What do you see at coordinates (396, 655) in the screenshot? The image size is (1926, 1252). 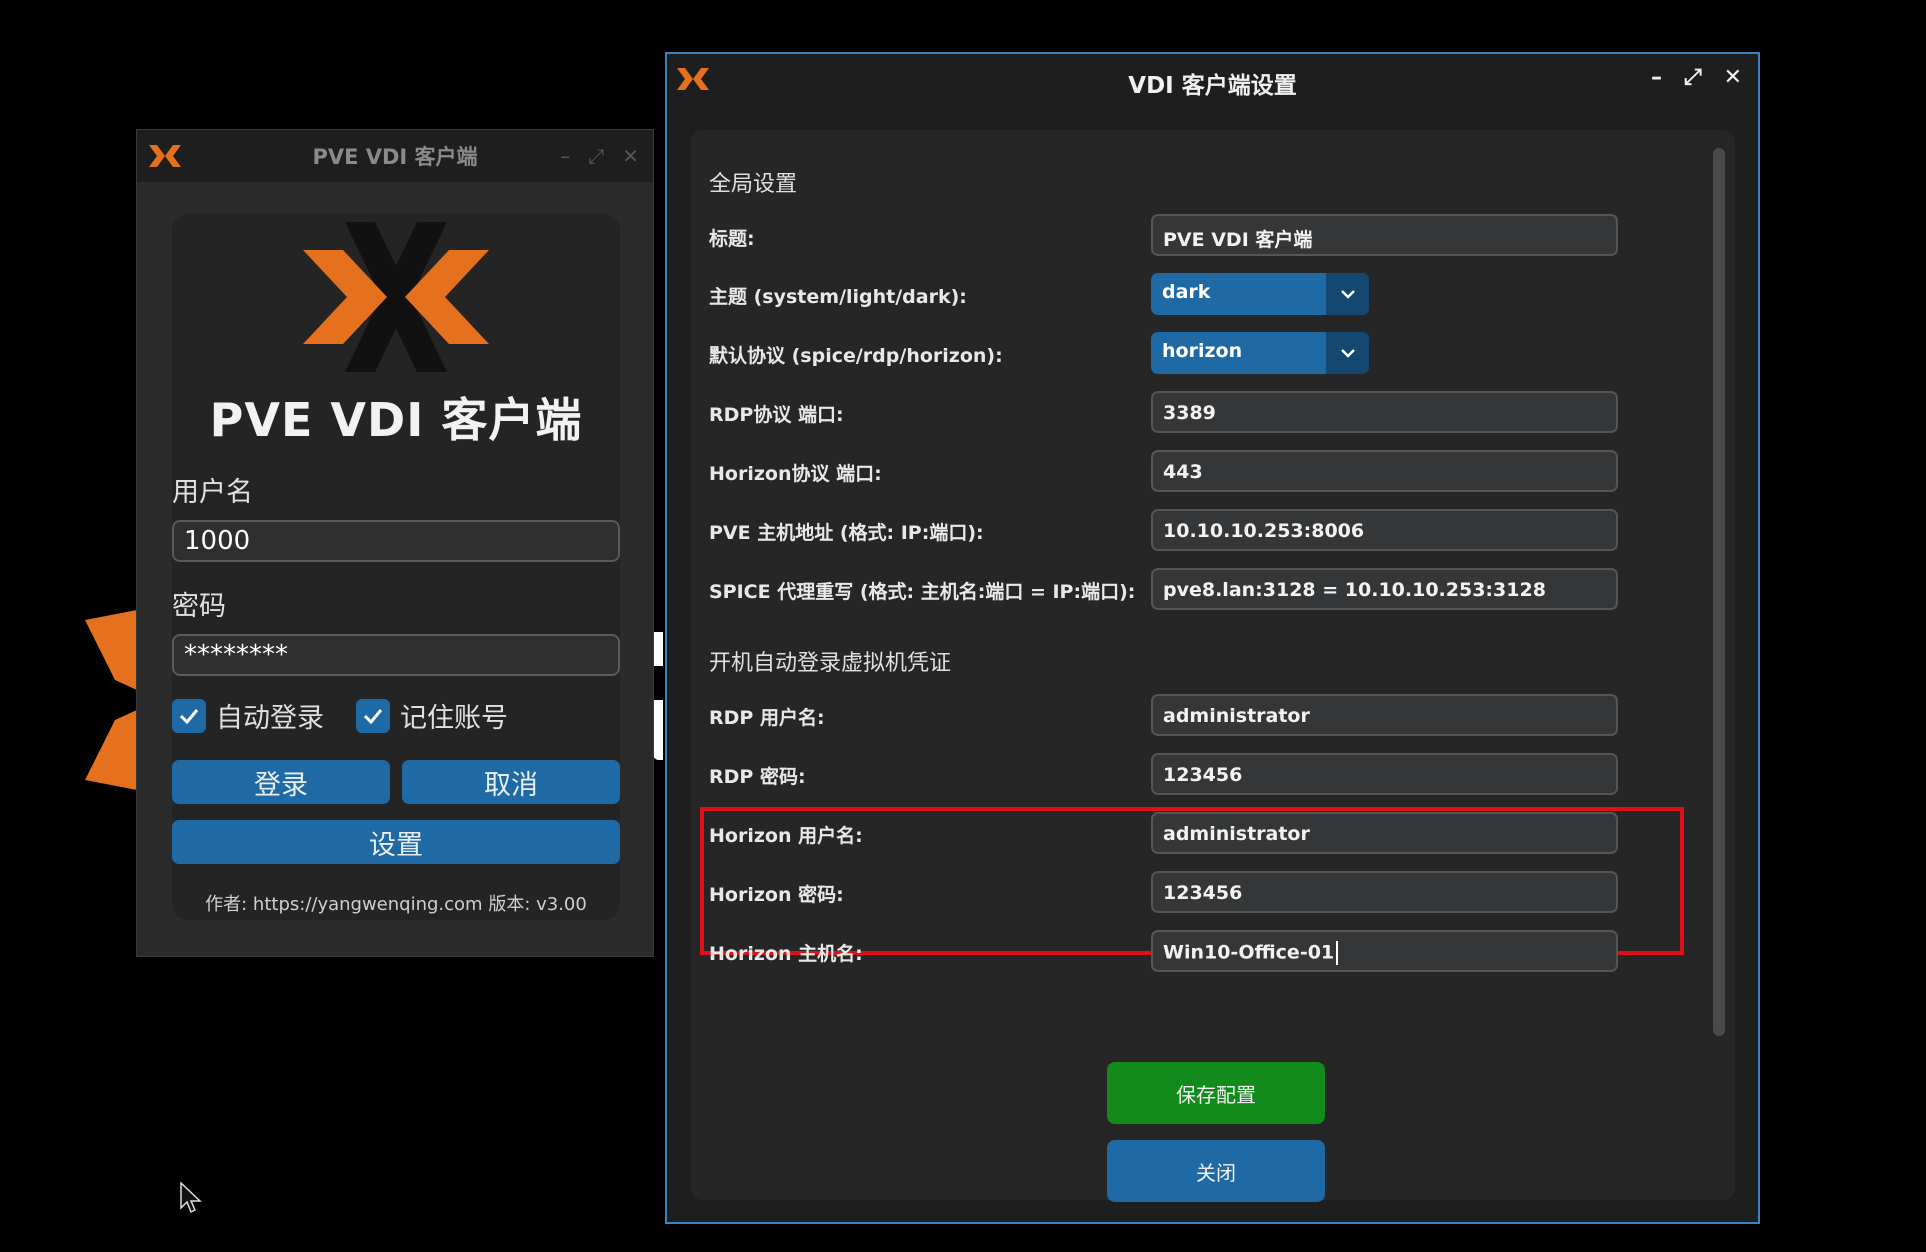 I see `password-input: ********` at bounding box center [396, 655].